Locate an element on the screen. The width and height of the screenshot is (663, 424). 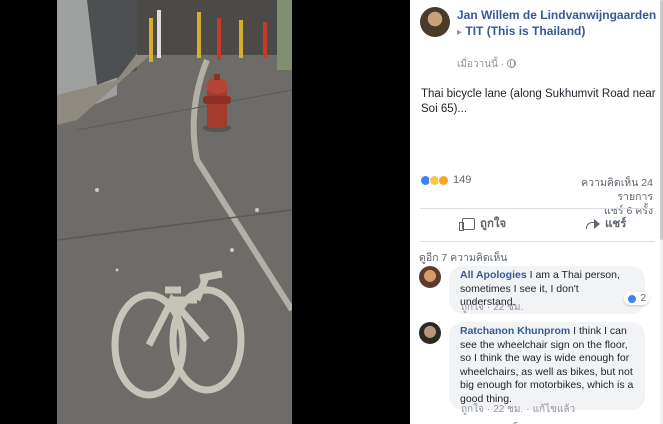
like-button: ถูกใจ is located at coordinates (483, 224).